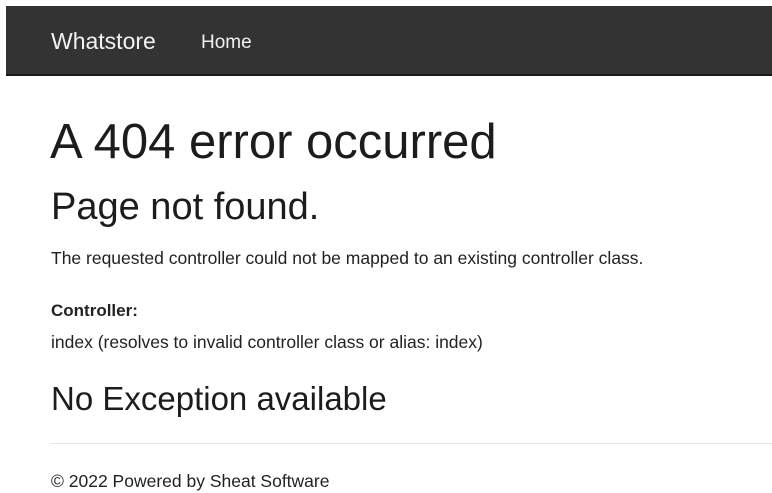  What do you see at coordinates (185, 207) in the screenshot?
I see `error-subtitle: Page not found.` at bounding box center [185, 207].